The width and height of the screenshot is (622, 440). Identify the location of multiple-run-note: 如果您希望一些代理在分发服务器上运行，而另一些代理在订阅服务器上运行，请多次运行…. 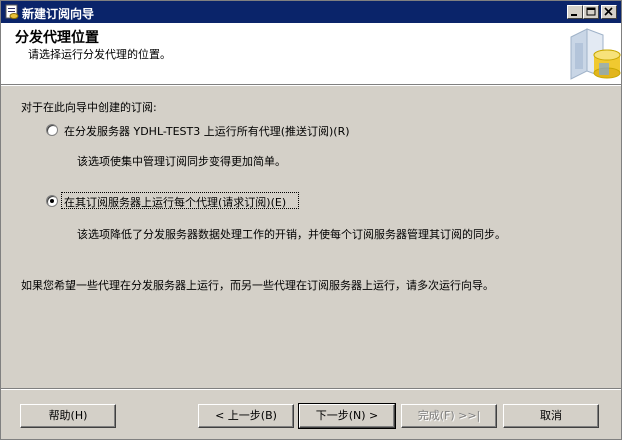
(257, 285).